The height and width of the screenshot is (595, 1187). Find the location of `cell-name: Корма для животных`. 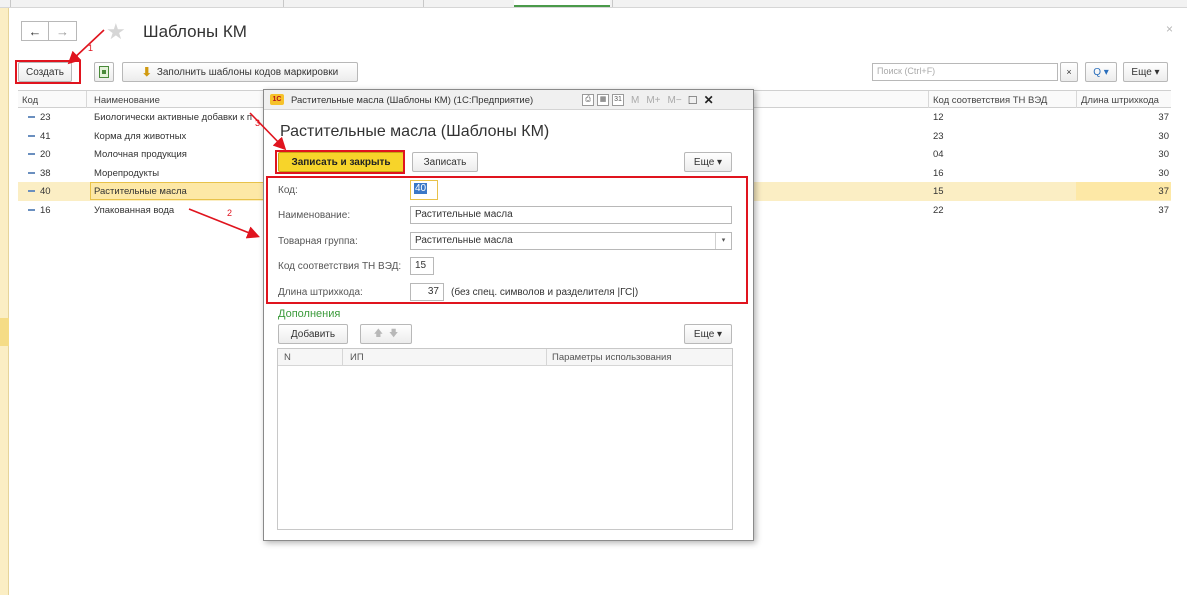

cell-name: Корма для животных is located at coordinates (140, 136).